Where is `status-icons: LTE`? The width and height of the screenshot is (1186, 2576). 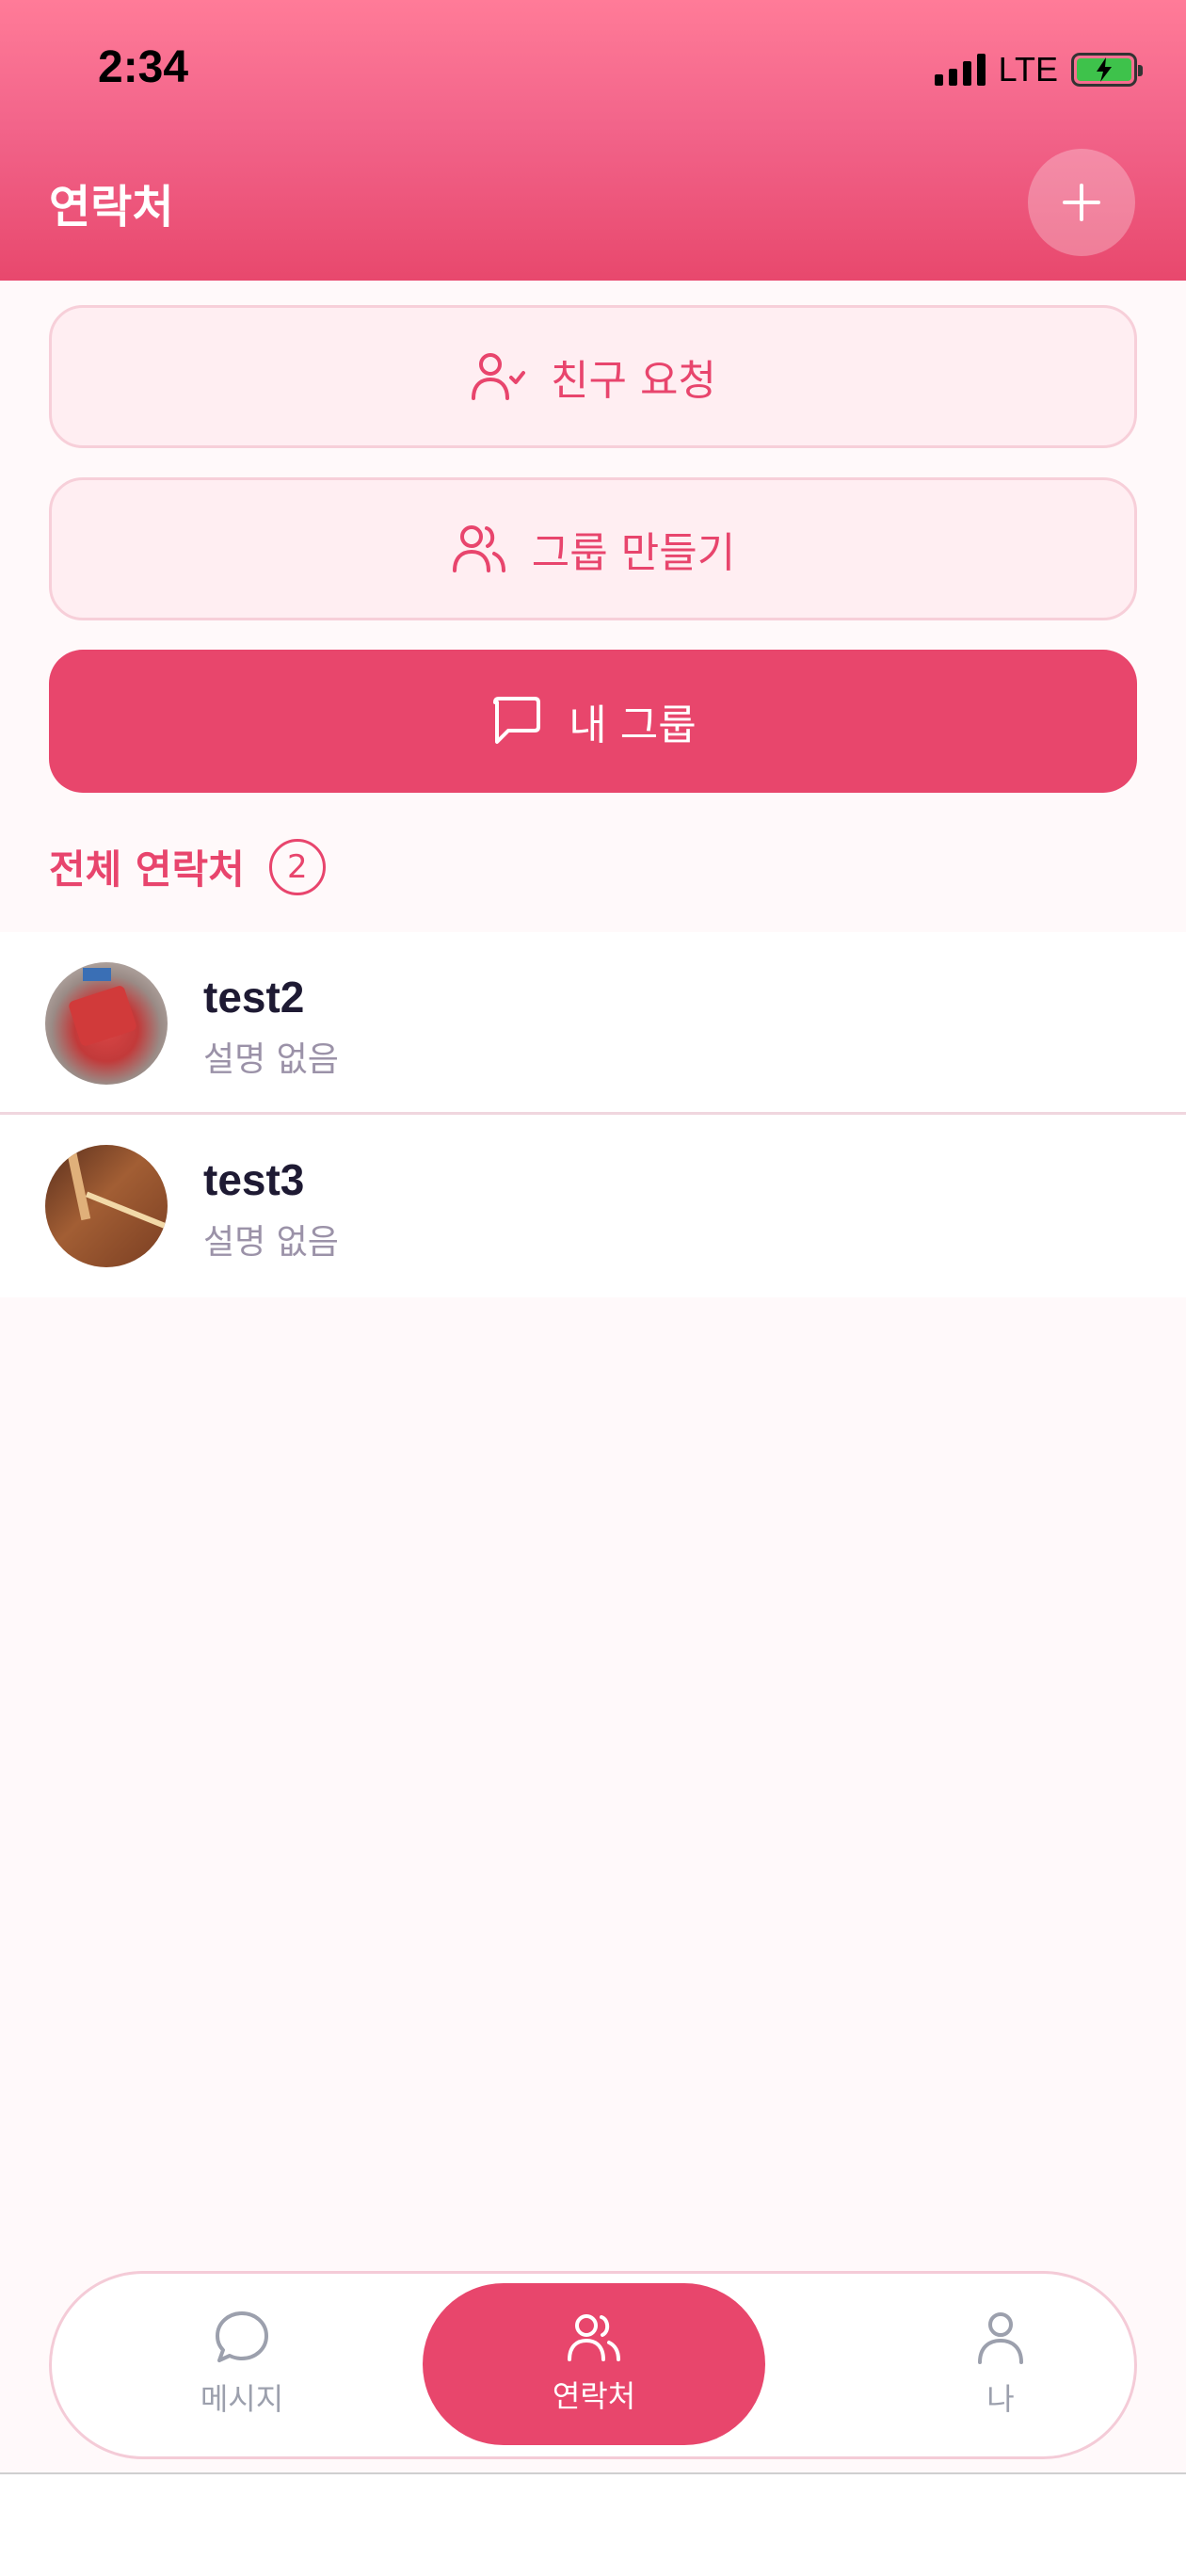 status-icons: LTE is located at coordinates (1038, 69).